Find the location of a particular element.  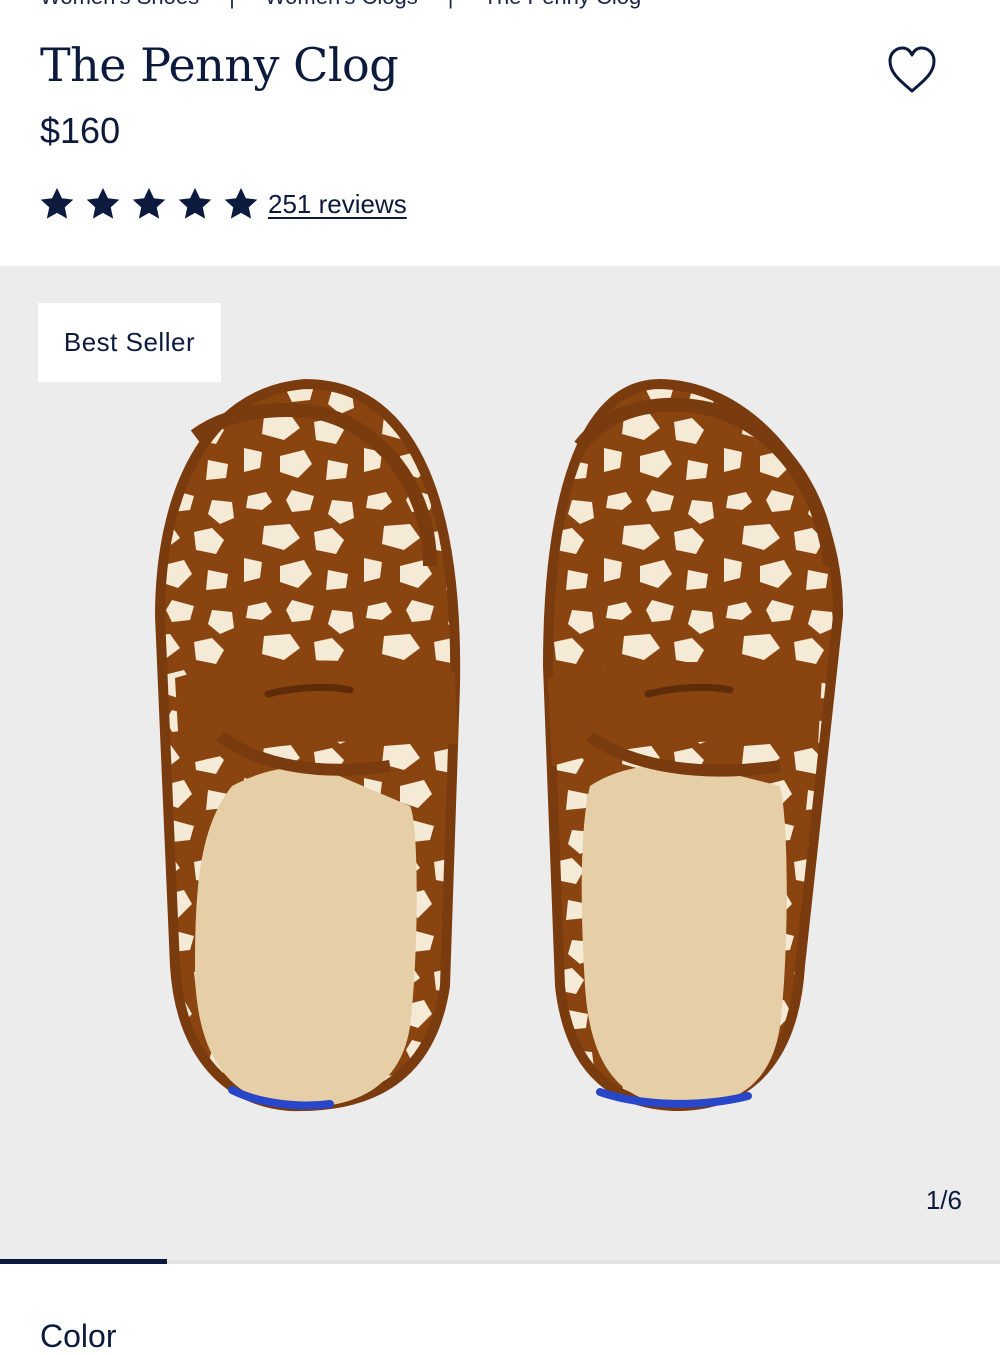

image-counter: 1/6 is located at coordinates (943, 1200).